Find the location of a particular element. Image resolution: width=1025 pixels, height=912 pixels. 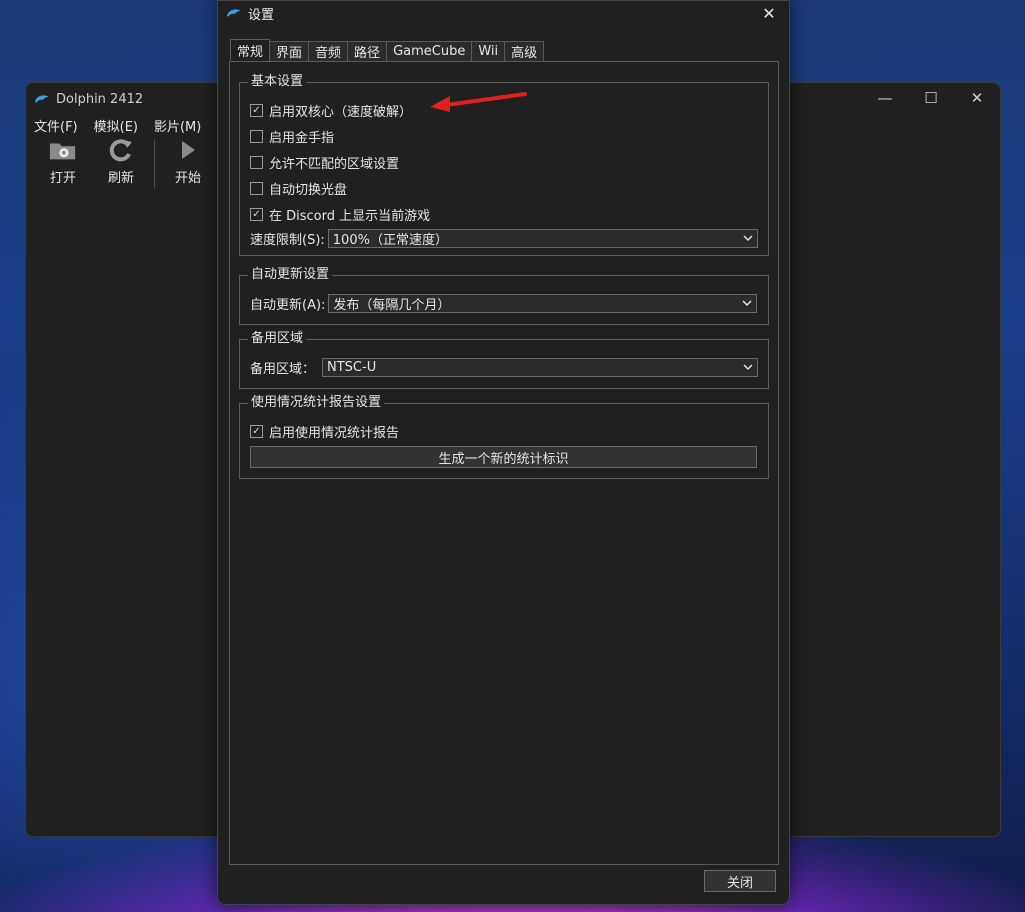

fallback-region-row: 备用区域： NTSC-U is located at coordinates (504, 367).